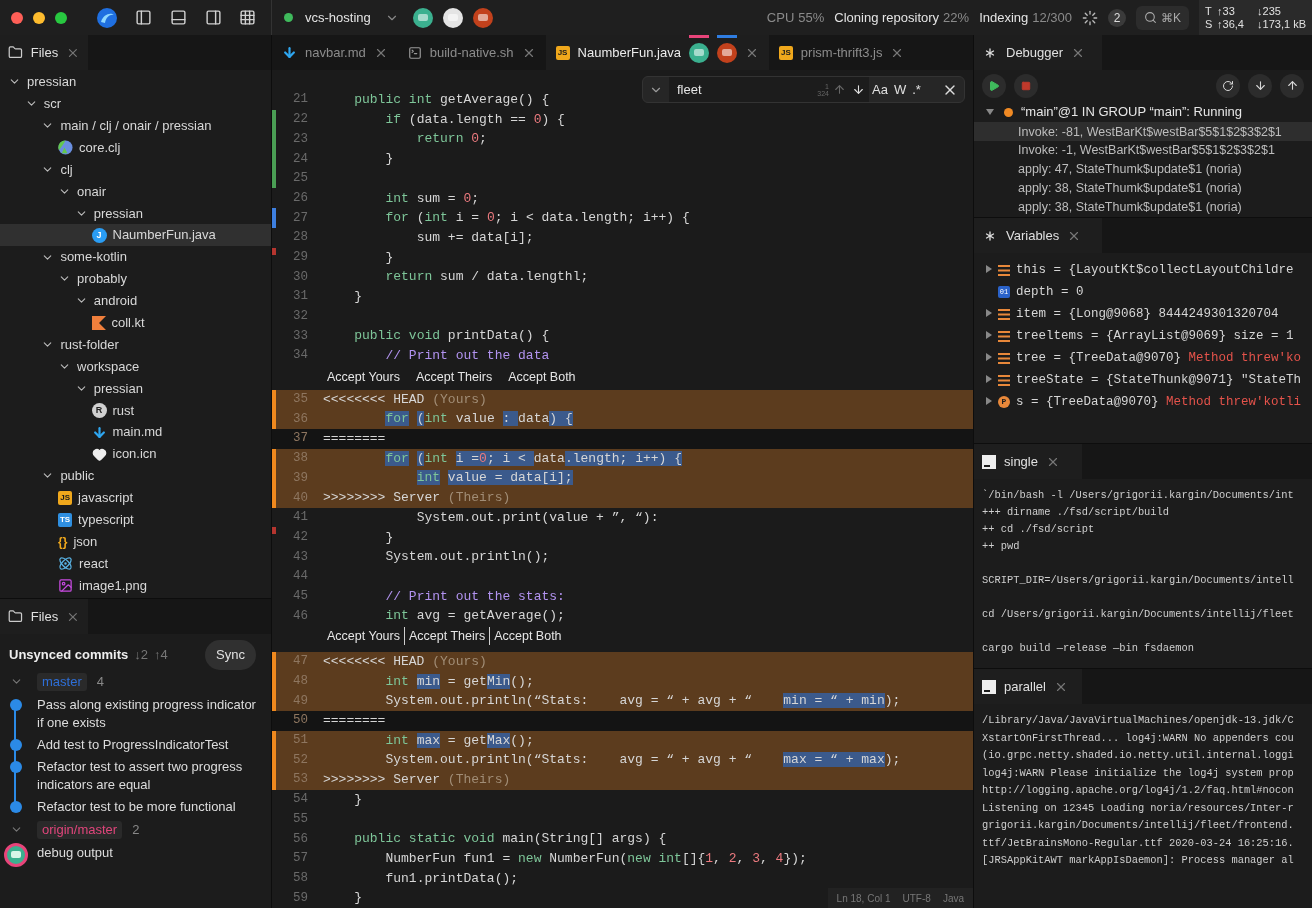  I want to click on previous-match-icon, so click(839, 89).